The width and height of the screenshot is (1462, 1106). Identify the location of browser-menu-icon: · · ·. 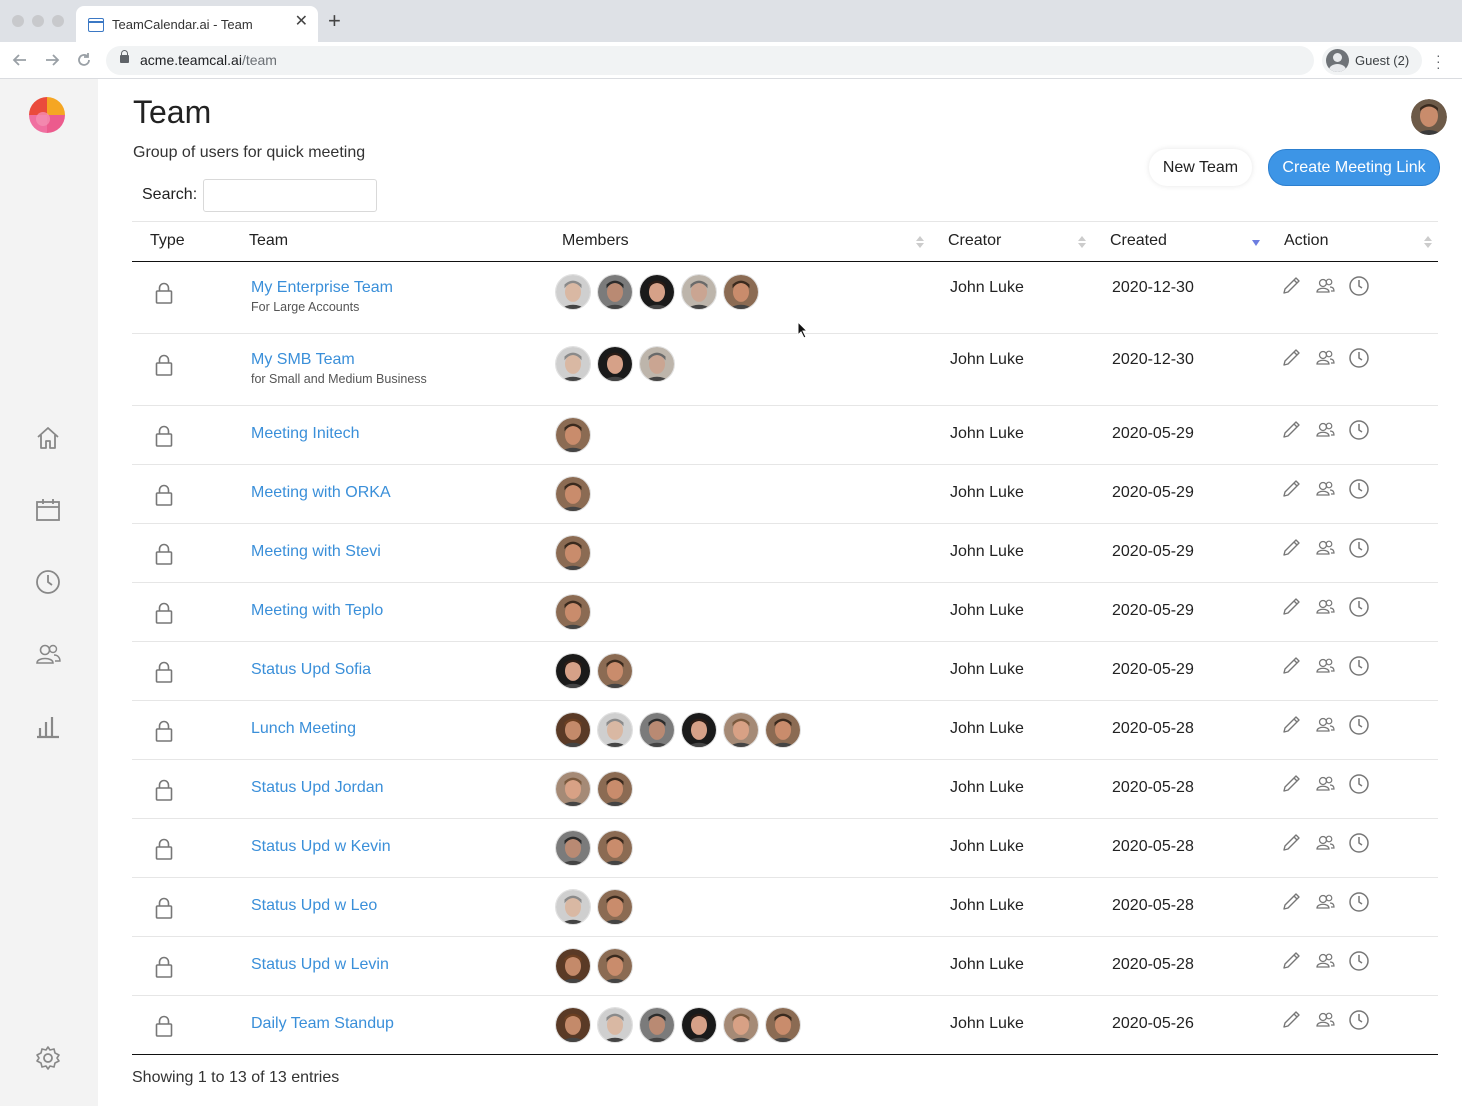
(1438, 61).